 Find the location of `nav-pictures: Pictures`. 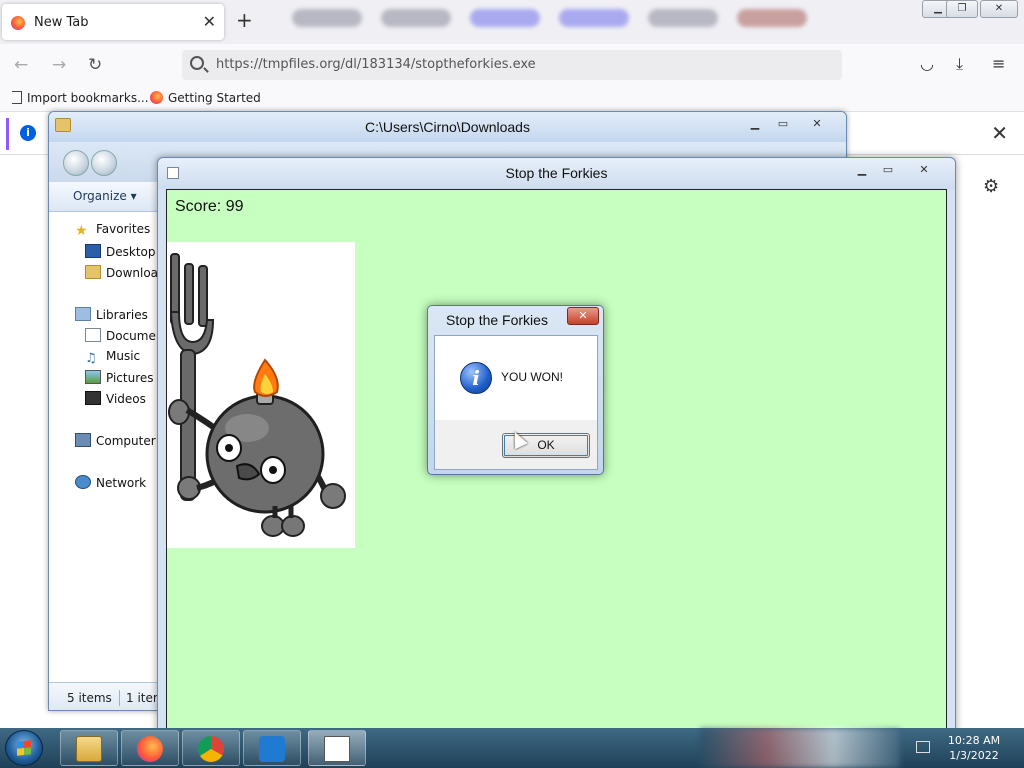

nav-pictures: Pictures is located at coordinates (119, 377).